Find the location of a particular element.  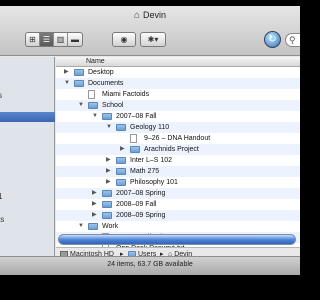

icon-view-button: ⊞ is located at coordinates (33, 39).